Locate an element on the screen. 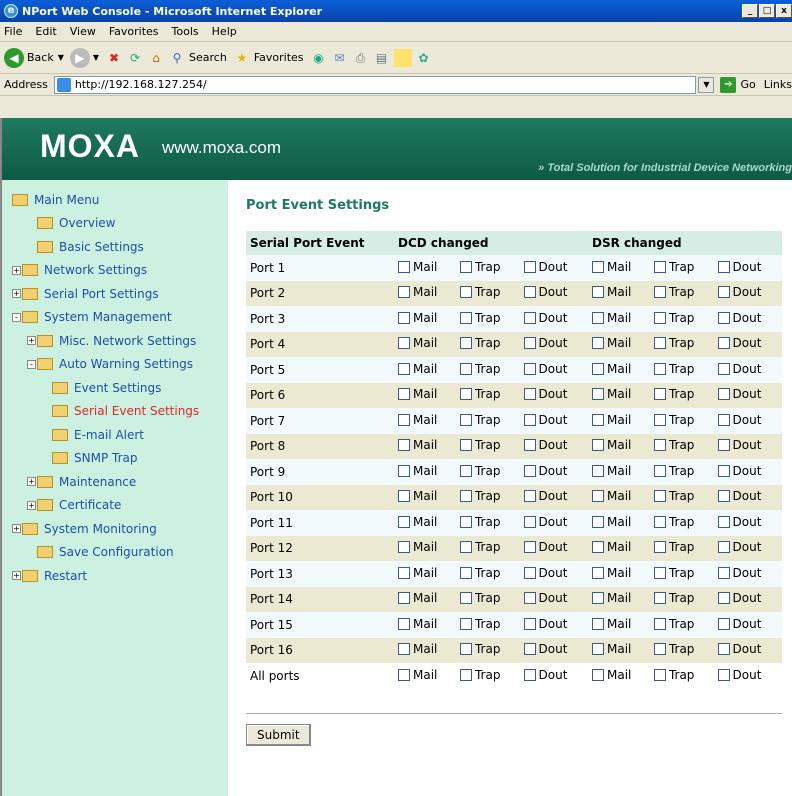  sidebar-item-snmp-trap: SNMP Trap is located at coordinates (115, 459).